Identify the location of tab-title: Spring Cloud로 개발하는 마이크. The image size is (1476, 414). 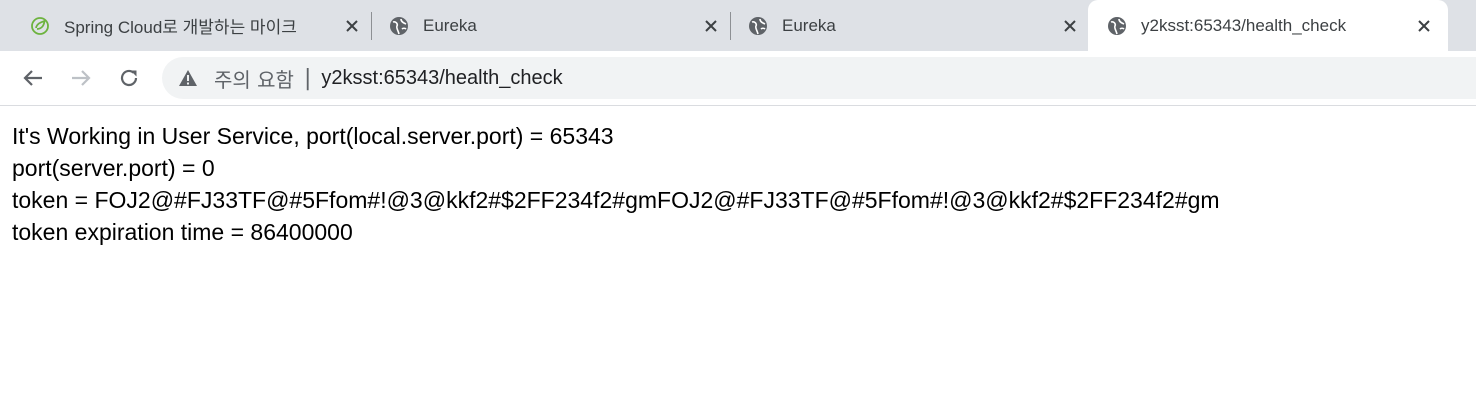
(180, 27).